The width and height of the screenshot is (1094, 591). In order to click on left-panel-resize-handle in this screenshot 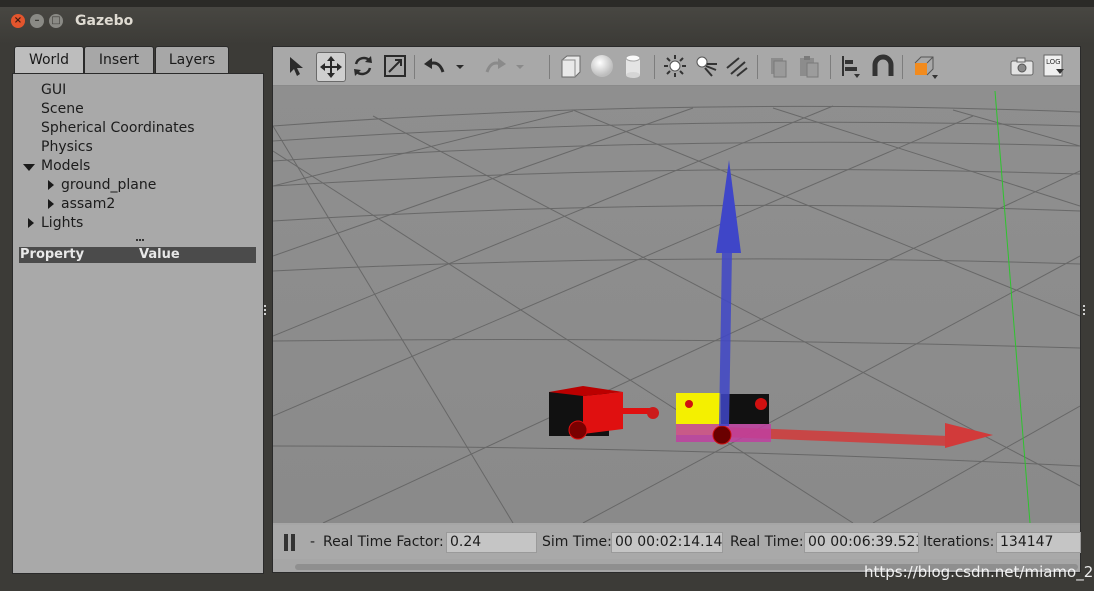, I will do `click(266, 310)`.